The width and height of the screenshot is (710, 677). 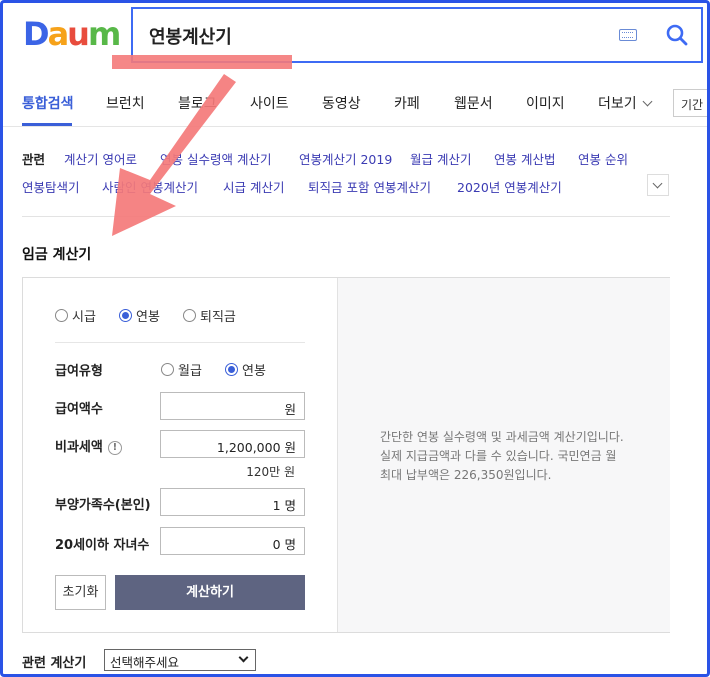 I want to click on related-label: 관련, so click(x=34, y=159).